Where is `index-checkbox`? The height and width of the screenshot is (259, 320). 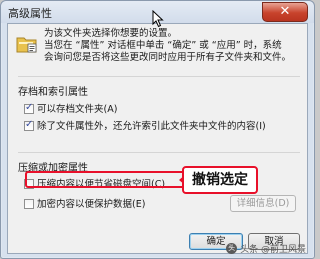
index-checkbox is located at coordinates (29, 125).